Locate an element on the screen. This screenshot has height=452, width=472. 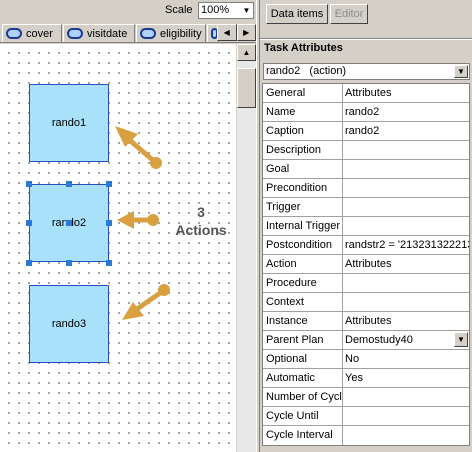
table-row: Description is located at coordinates (366, 150).